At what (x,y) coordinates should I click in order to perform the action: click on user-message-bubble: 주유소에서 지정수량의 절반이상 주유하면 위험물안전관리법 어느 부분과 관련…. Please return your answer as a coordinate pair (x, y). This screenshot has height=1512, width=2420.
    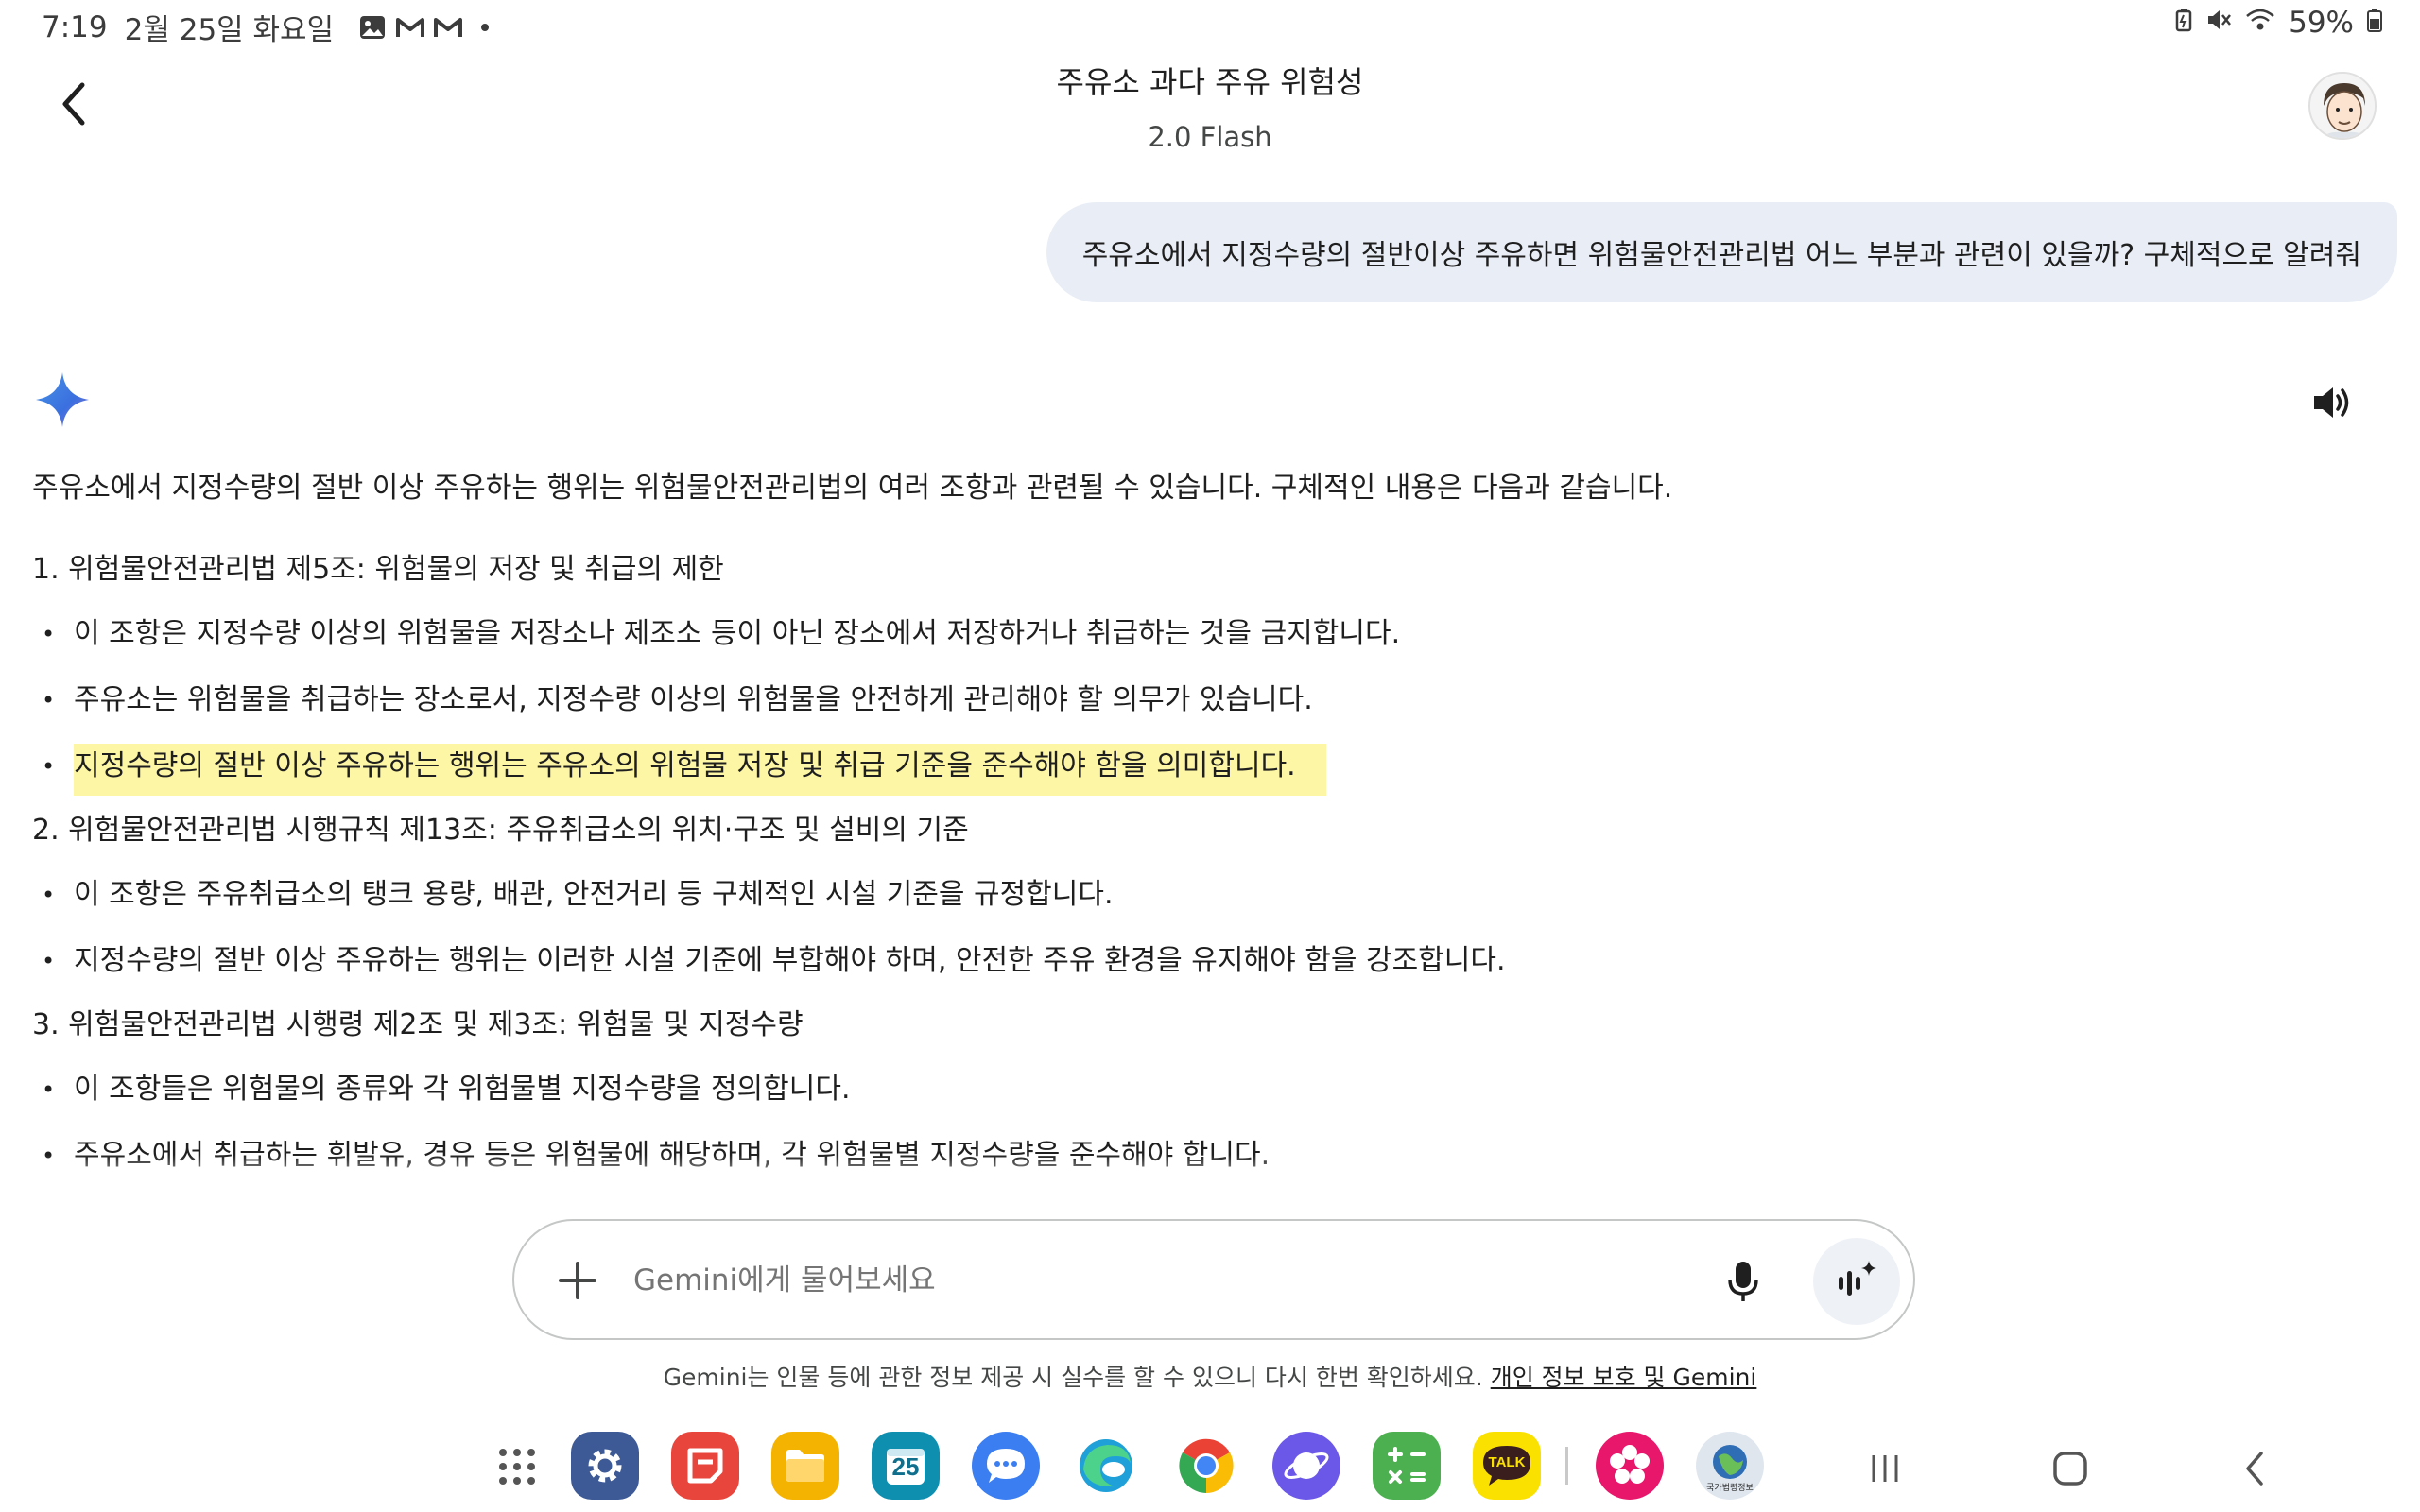
    Looking at the image, I should click on (1722, 252).